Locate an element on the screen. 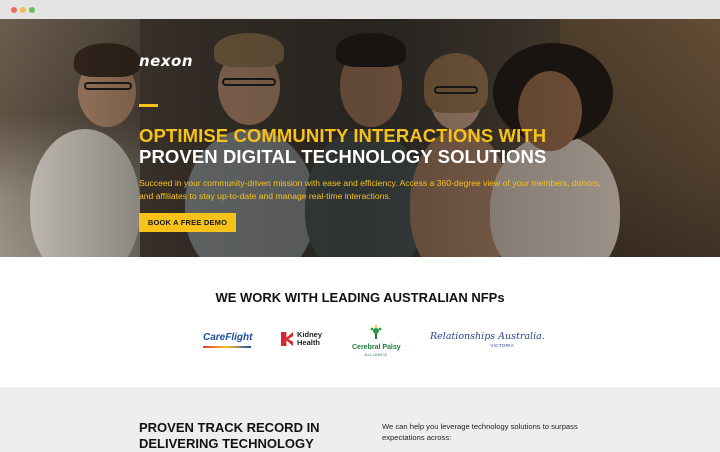 The width and height of the screenshot is (720, 452). cerebral-palsy-line2: ALLIANCE is located at coordinates (376, 354).